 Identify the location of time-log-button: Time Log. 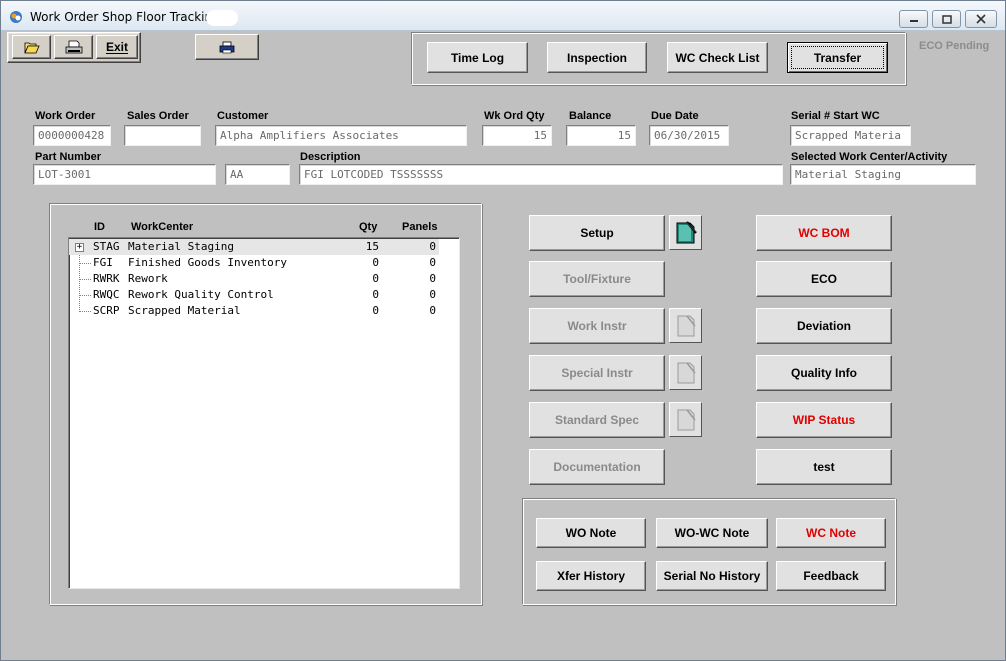
(477, 57).